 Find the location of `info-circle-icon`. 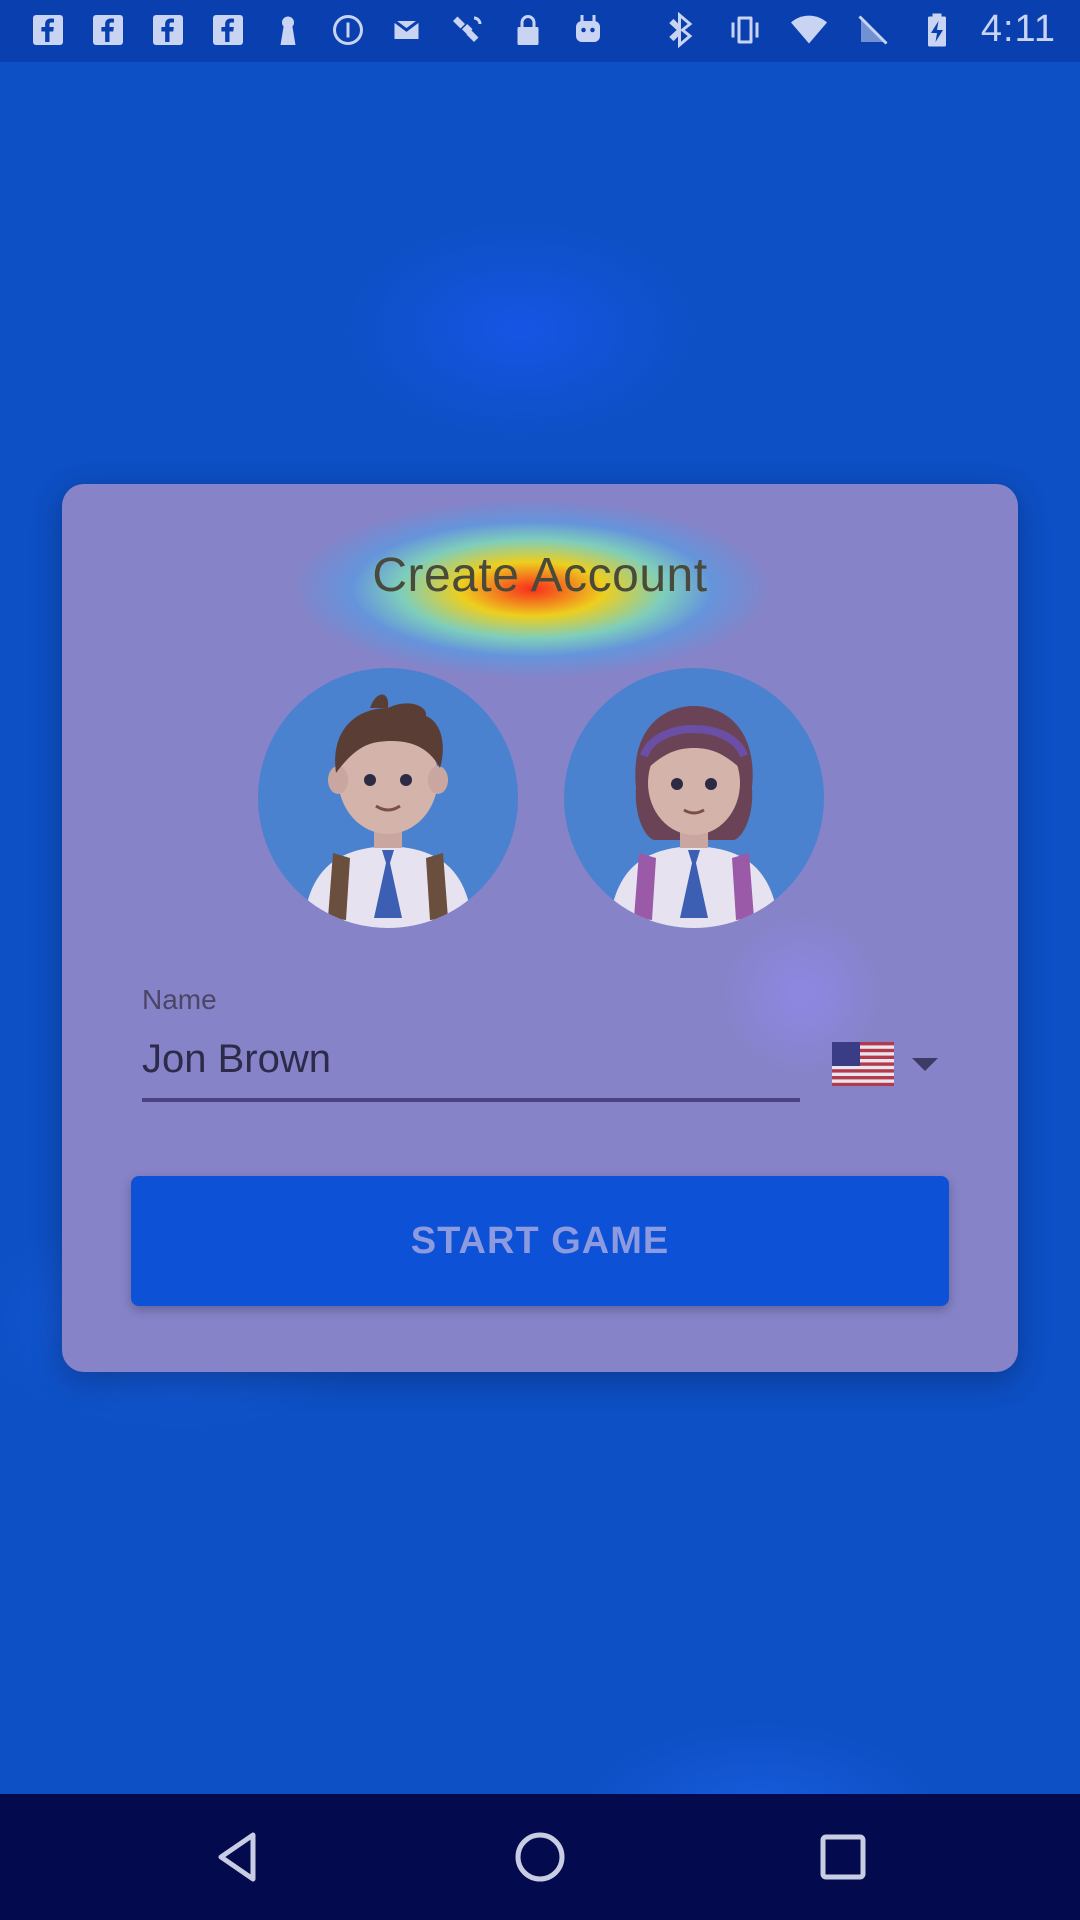

info-circle-icon is located at coordinates (348, 30).